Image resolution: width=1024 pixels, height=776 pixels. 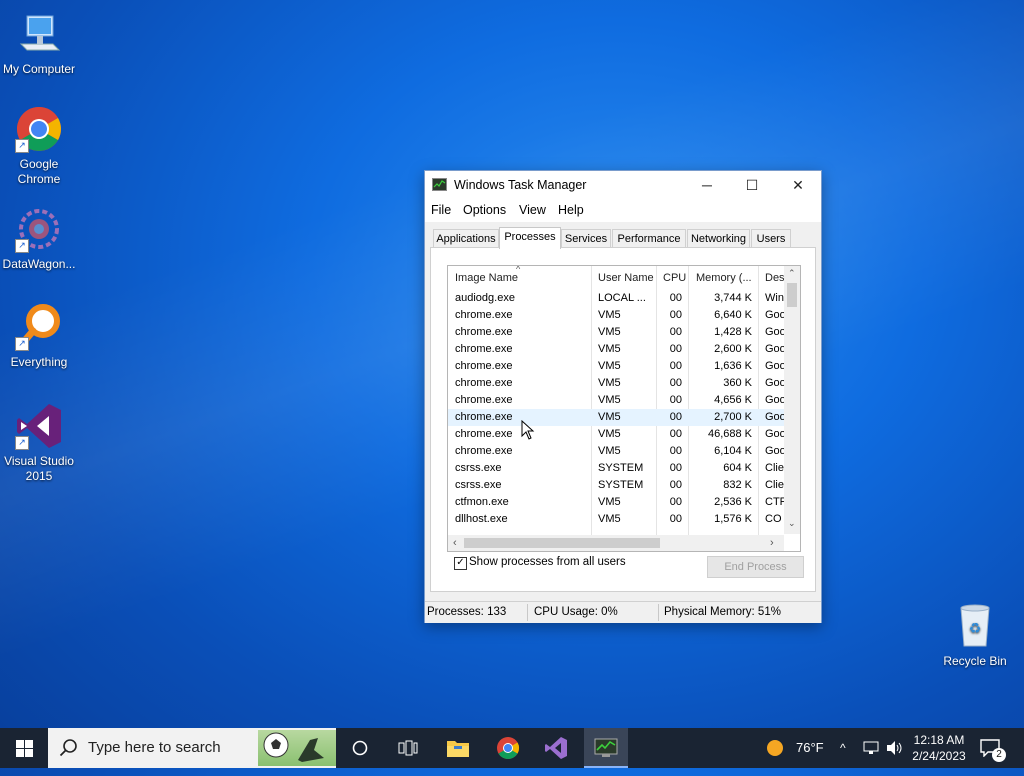 What do you see at coordinates (39, 336) in the screenshot?
I see `desktop-icon-everything: ↗ Everything` at bounding box center [39, 336].